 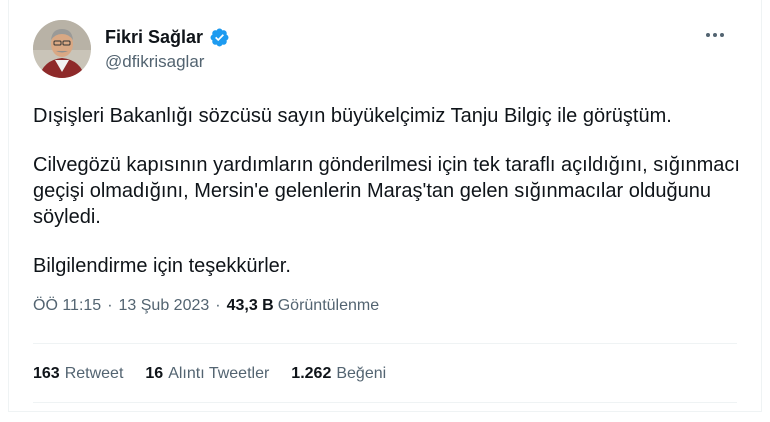 I want to click on likes-stat: 1.262 Beğeni, so click(x=338, y=374).